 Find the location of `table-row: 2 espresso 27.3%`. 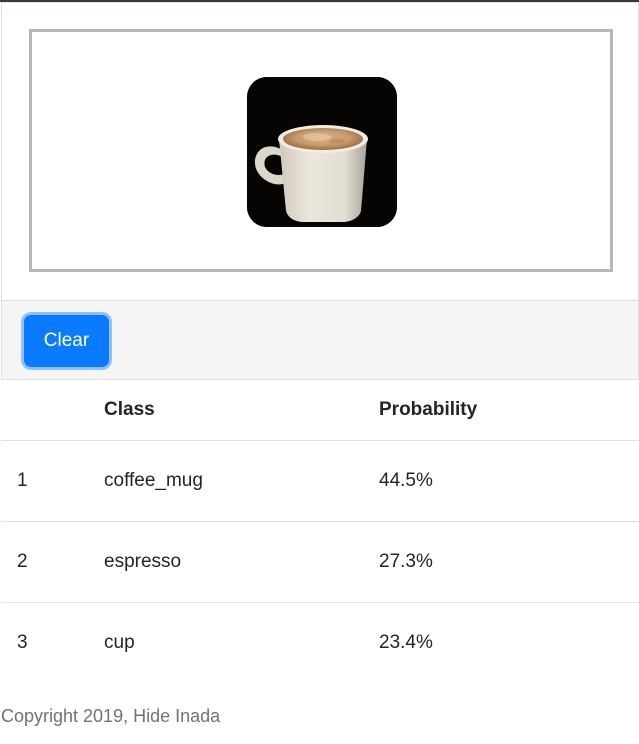

table-row: 2 espresso 27.3% is located at coordinates (320, 562).